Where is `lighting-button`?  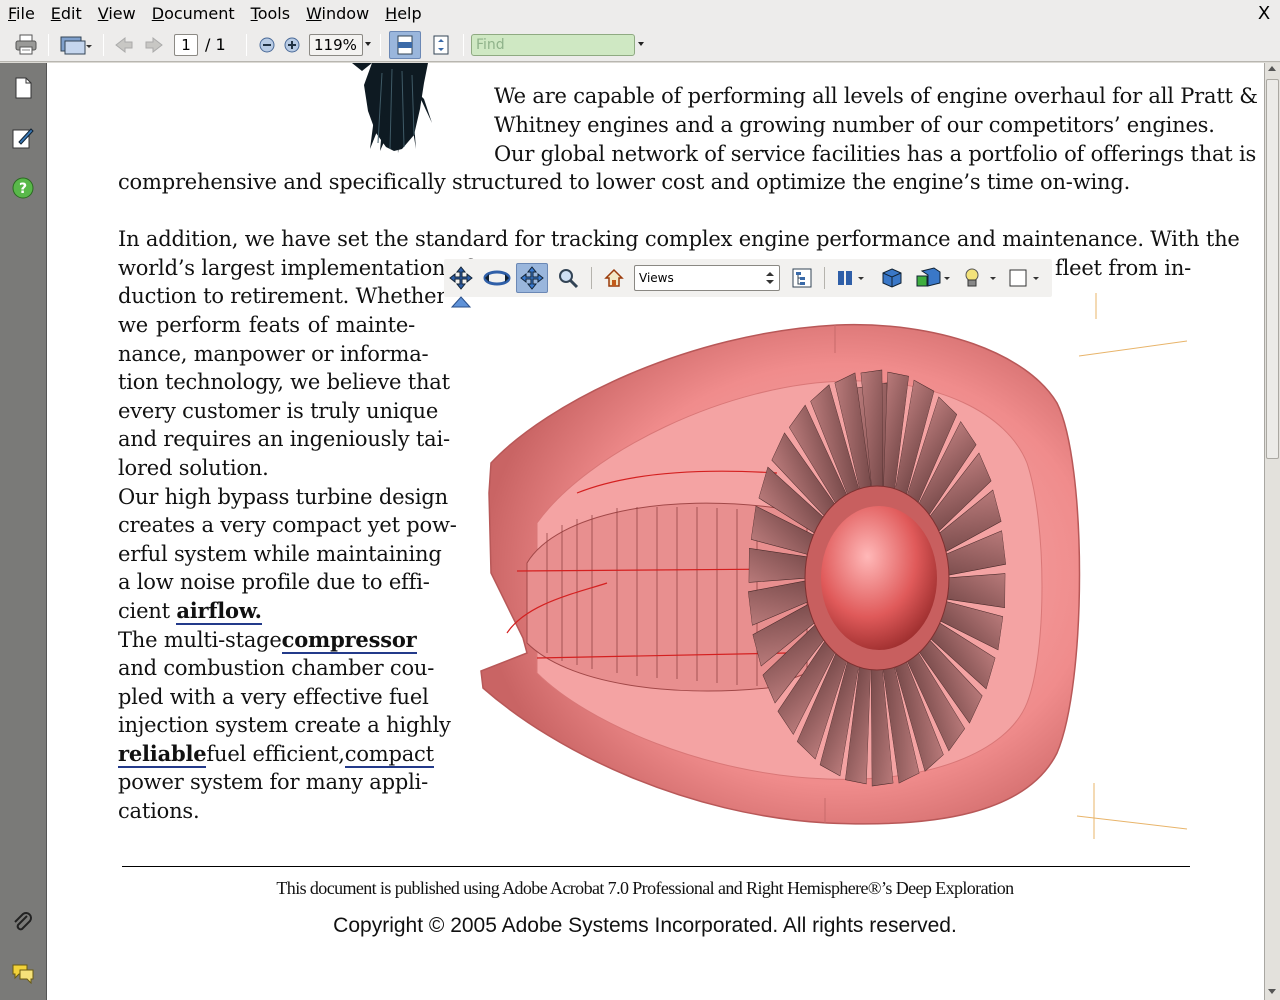 lighting-button is located at coordinates (978, 278).